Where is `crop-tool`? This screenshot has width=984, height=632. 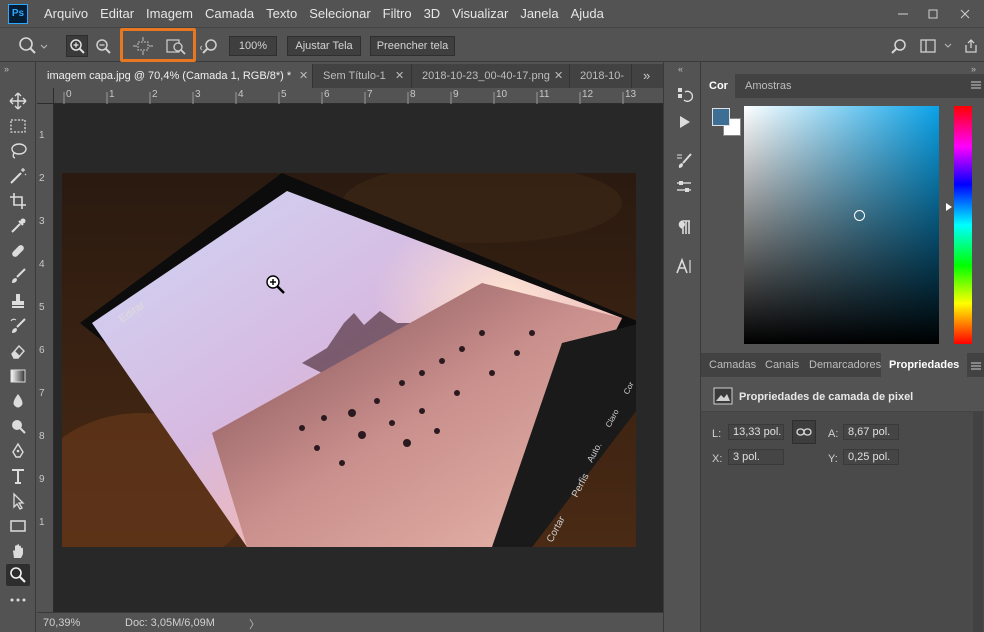
crop-tool is located at coordinates (18, 201).